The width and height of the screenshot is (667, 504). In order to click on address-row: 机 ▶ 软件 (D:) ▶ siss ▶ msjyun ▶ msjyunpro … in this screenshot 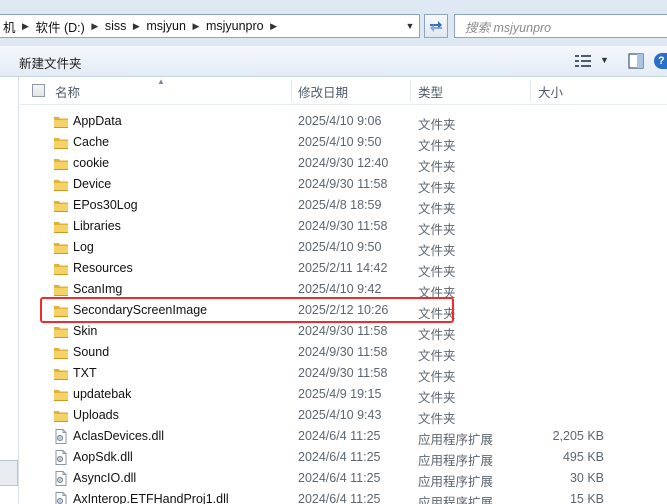, I will do `click(333, 23)`.